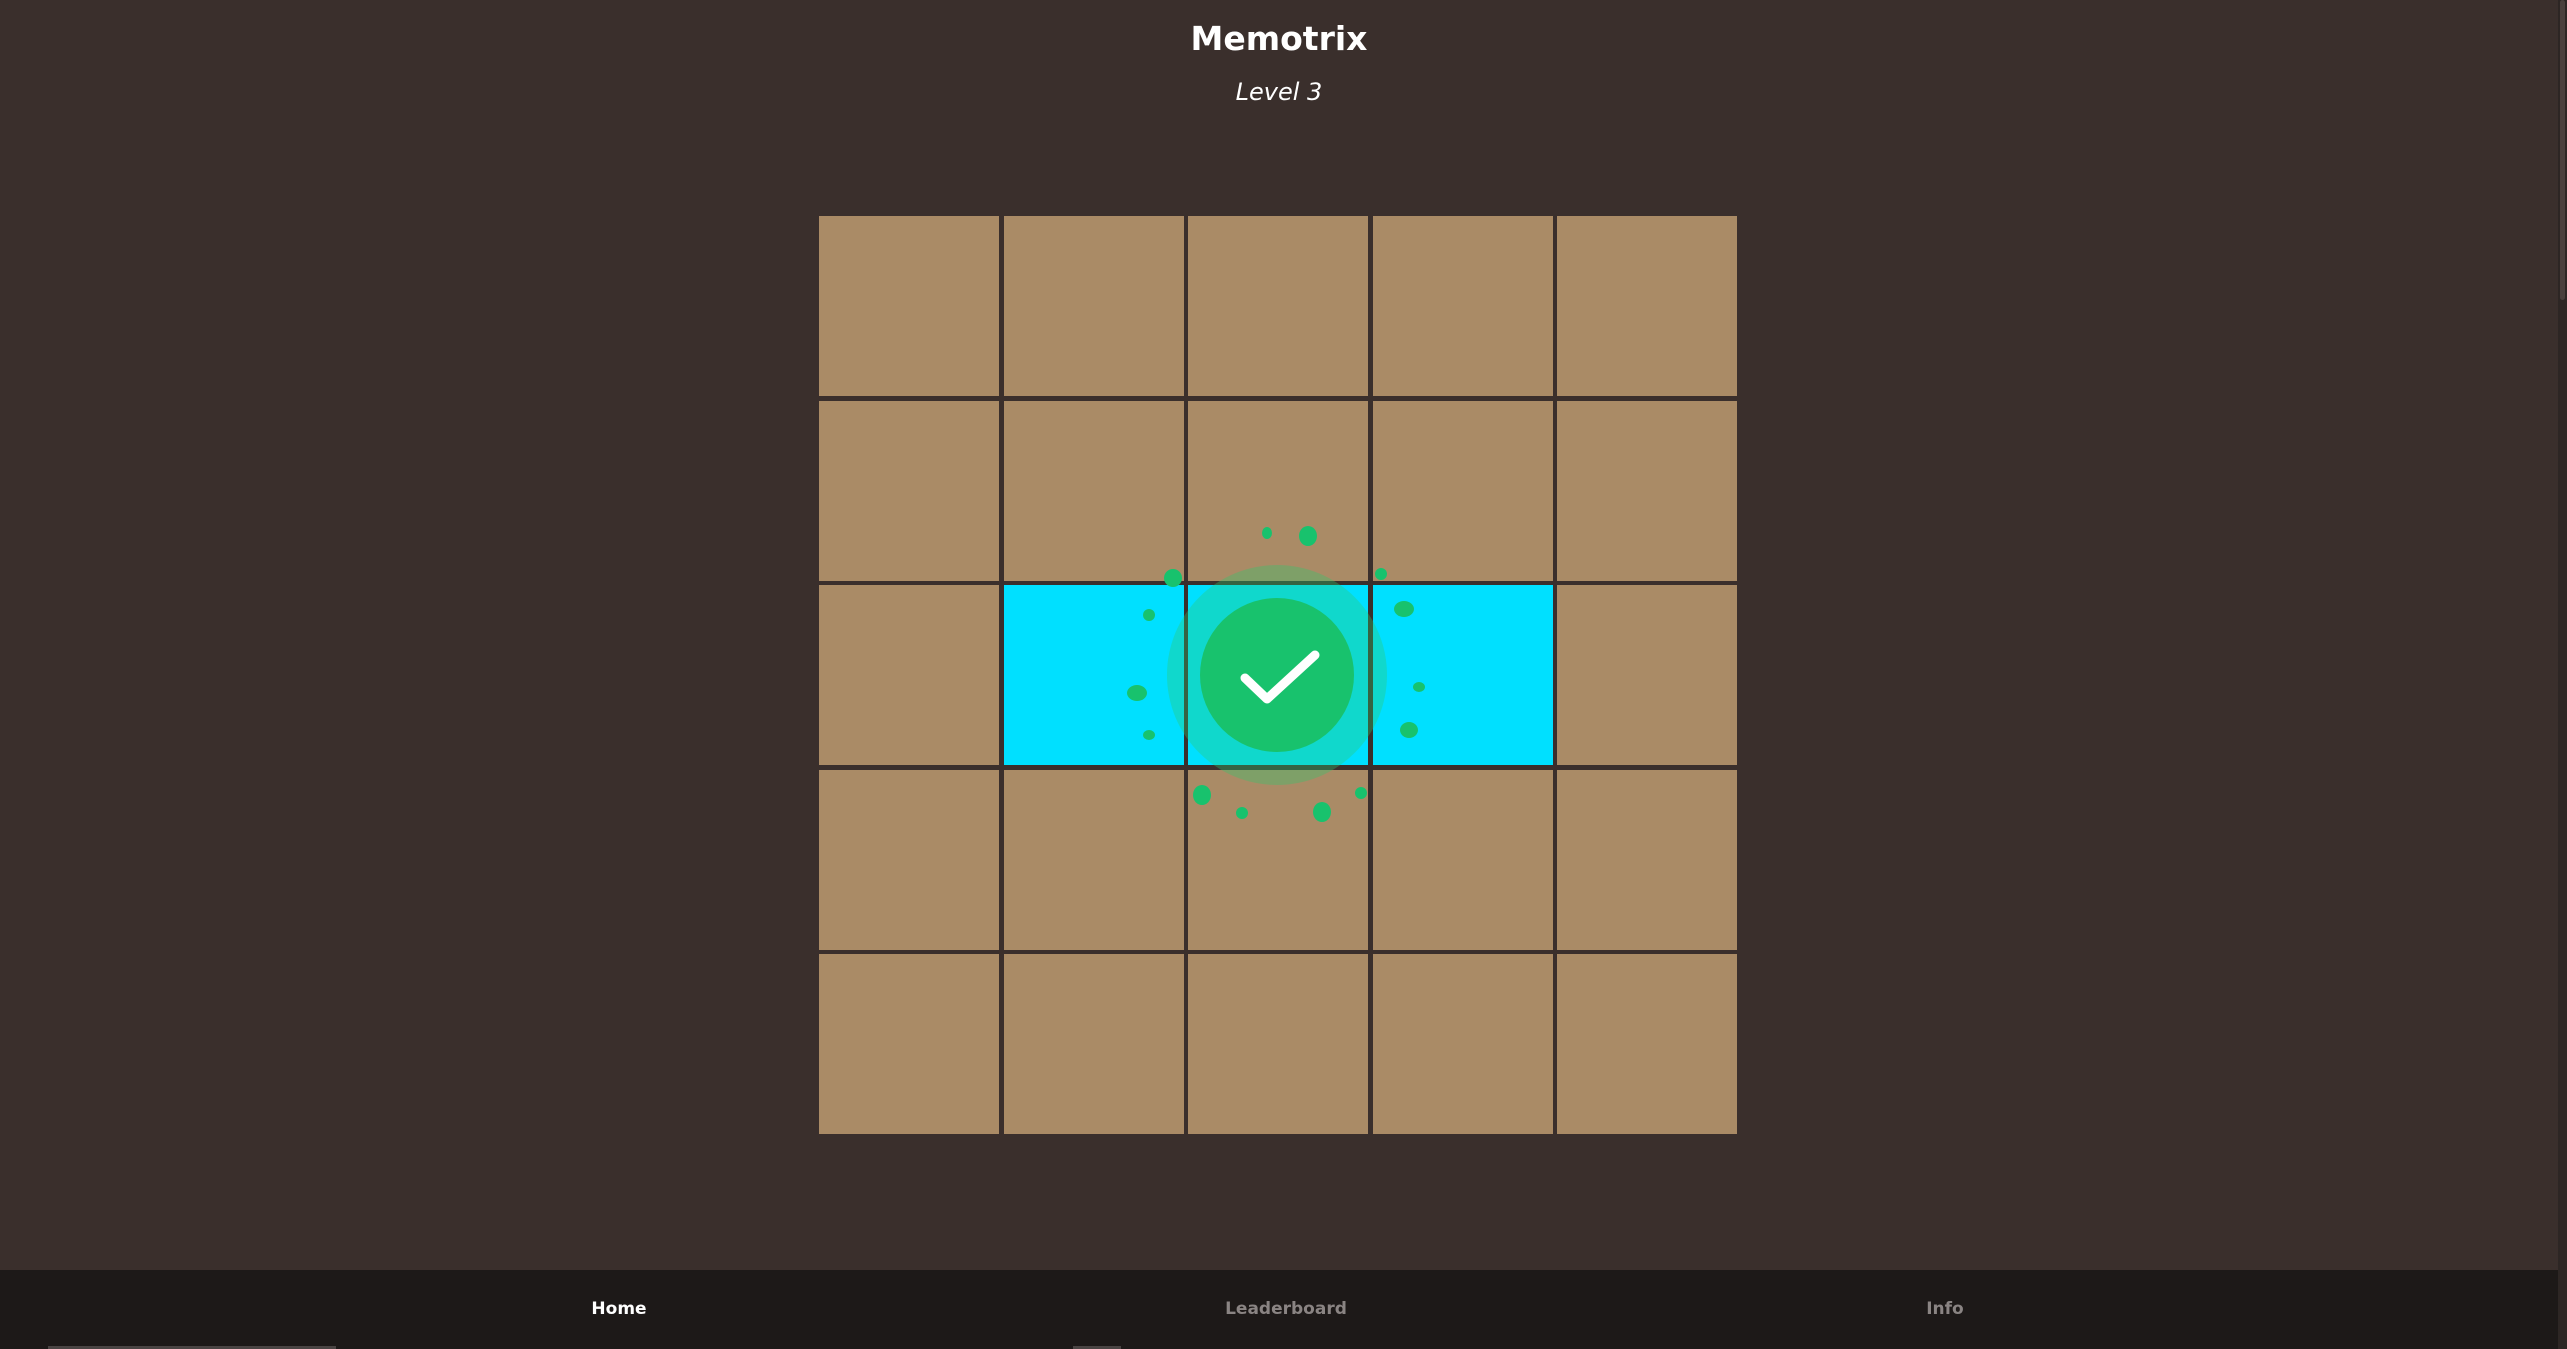 The height and width of the screenshot is (1349, 2567). Describe the element at coordinates (619, 1309) in the screenshot. I see `nav-home: Home` at that location.